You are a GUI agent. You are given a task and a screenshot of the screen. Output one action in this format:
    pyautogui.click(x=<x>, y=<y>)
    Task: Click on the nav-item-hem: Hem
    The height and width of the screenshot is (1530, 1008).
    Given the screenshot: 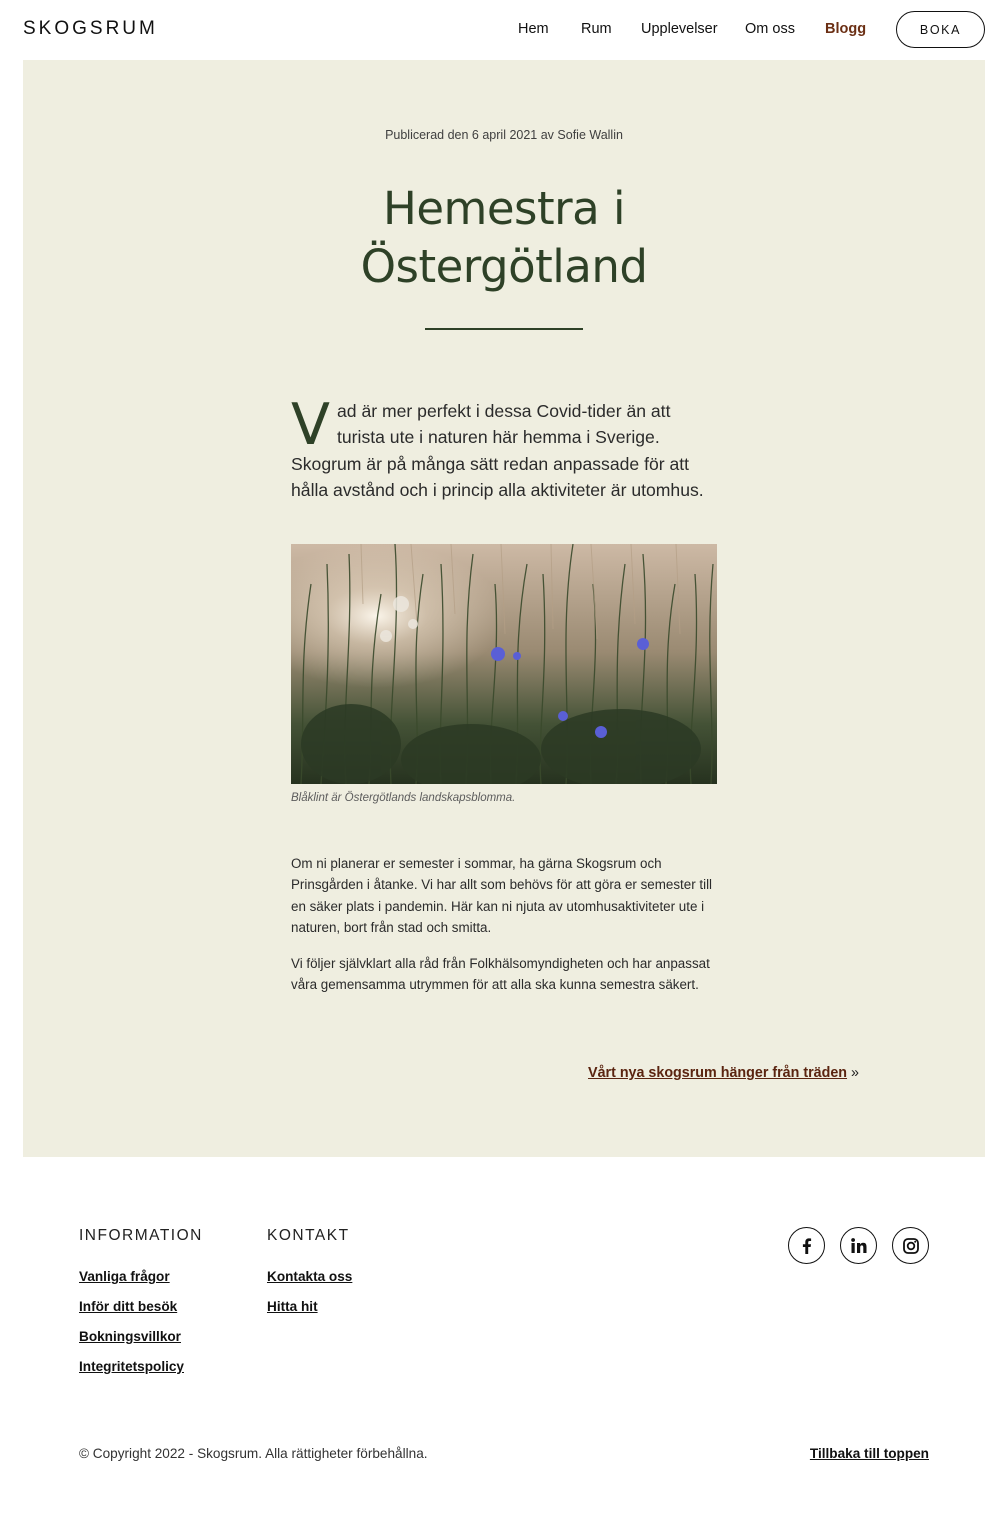 What is the action you would take?
    pyautogui.click(x=533, y=29)
    